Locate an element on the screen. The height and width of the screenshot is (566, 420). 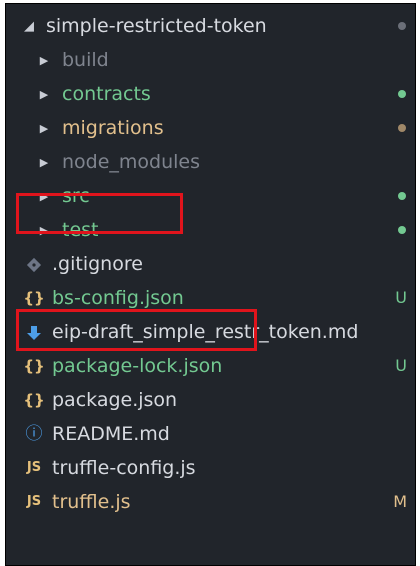
file-package-json: {} package.json is located at coordinates (210, 400).